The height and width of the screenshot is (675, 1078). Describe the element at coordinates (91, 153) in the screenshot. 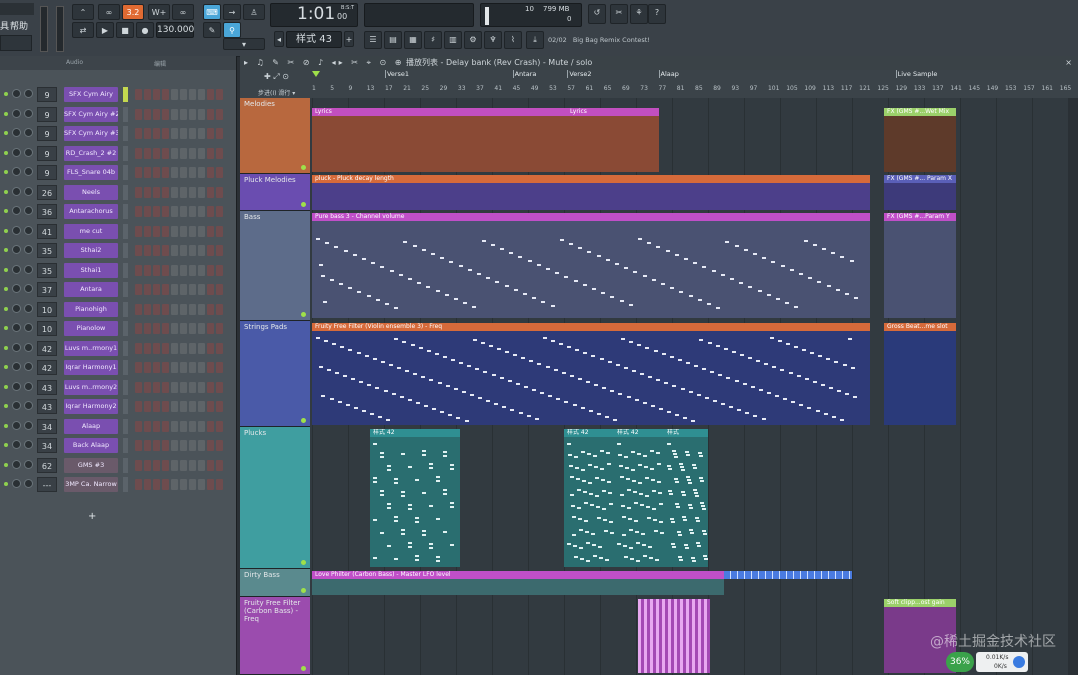

I see `channel-name-button: RD_Crash_2 #2` at that location.